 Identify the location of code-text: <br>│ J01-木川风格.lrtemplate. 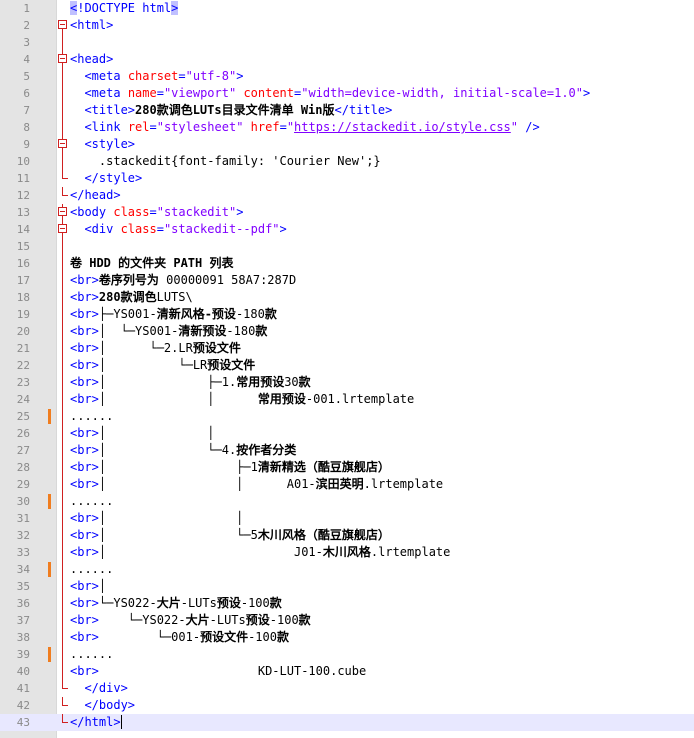
(260, 552).